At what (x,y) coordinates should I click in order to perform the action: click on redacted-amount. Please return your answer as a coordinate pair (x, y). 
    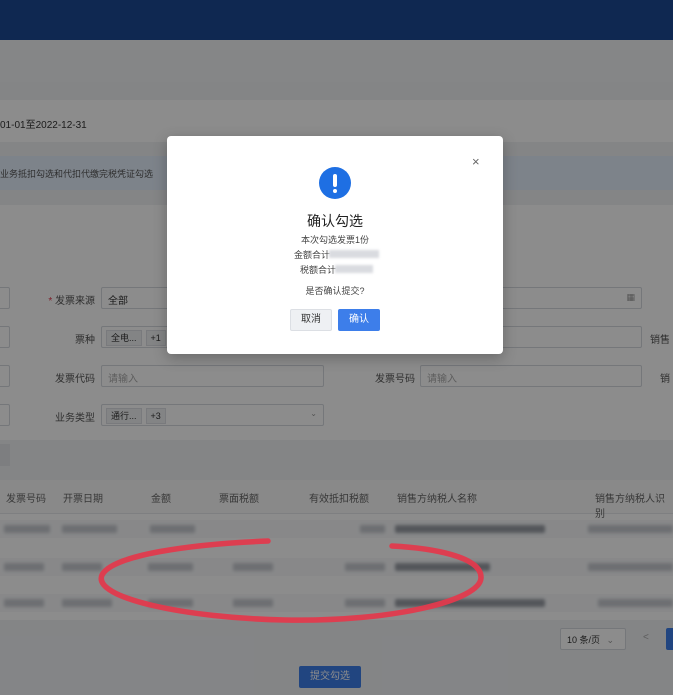
    Looking at the image, I should click on (354, 254).